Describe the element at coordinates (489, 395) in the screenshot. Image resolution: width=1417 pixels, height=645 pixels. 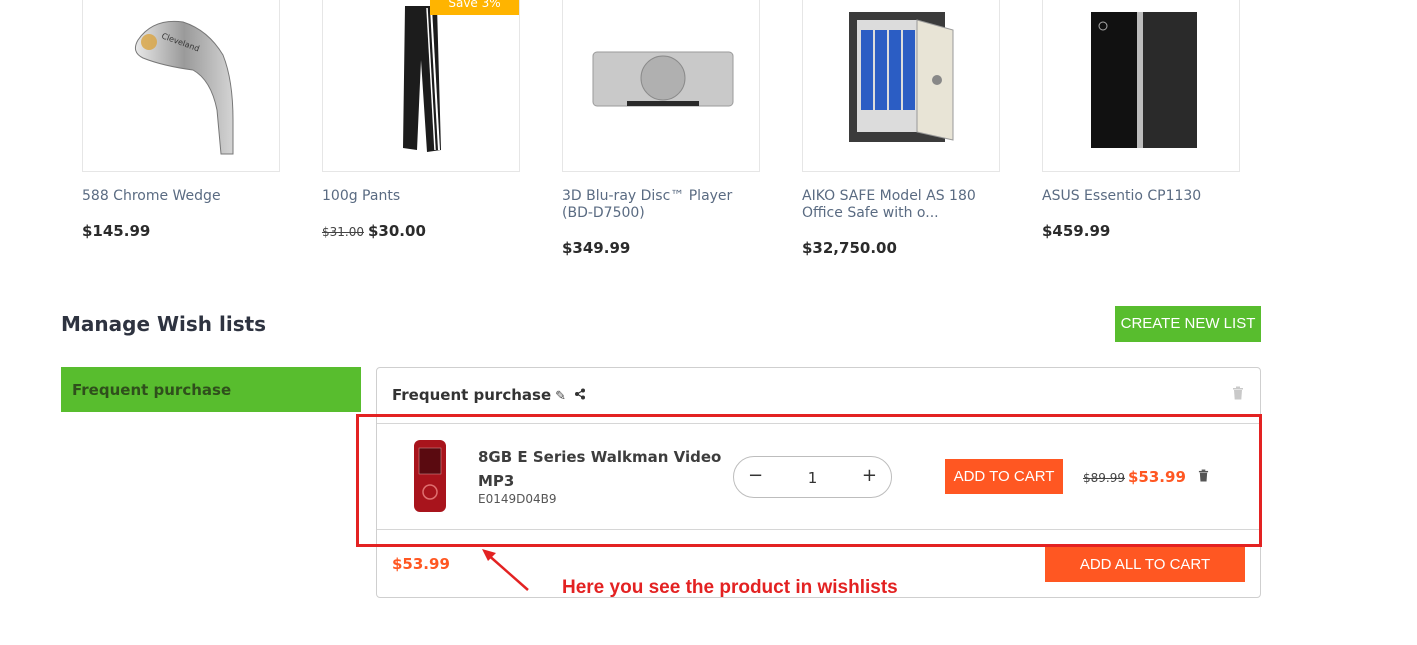
I see `wishlist-title: Frequent purchase ✎` at that location.